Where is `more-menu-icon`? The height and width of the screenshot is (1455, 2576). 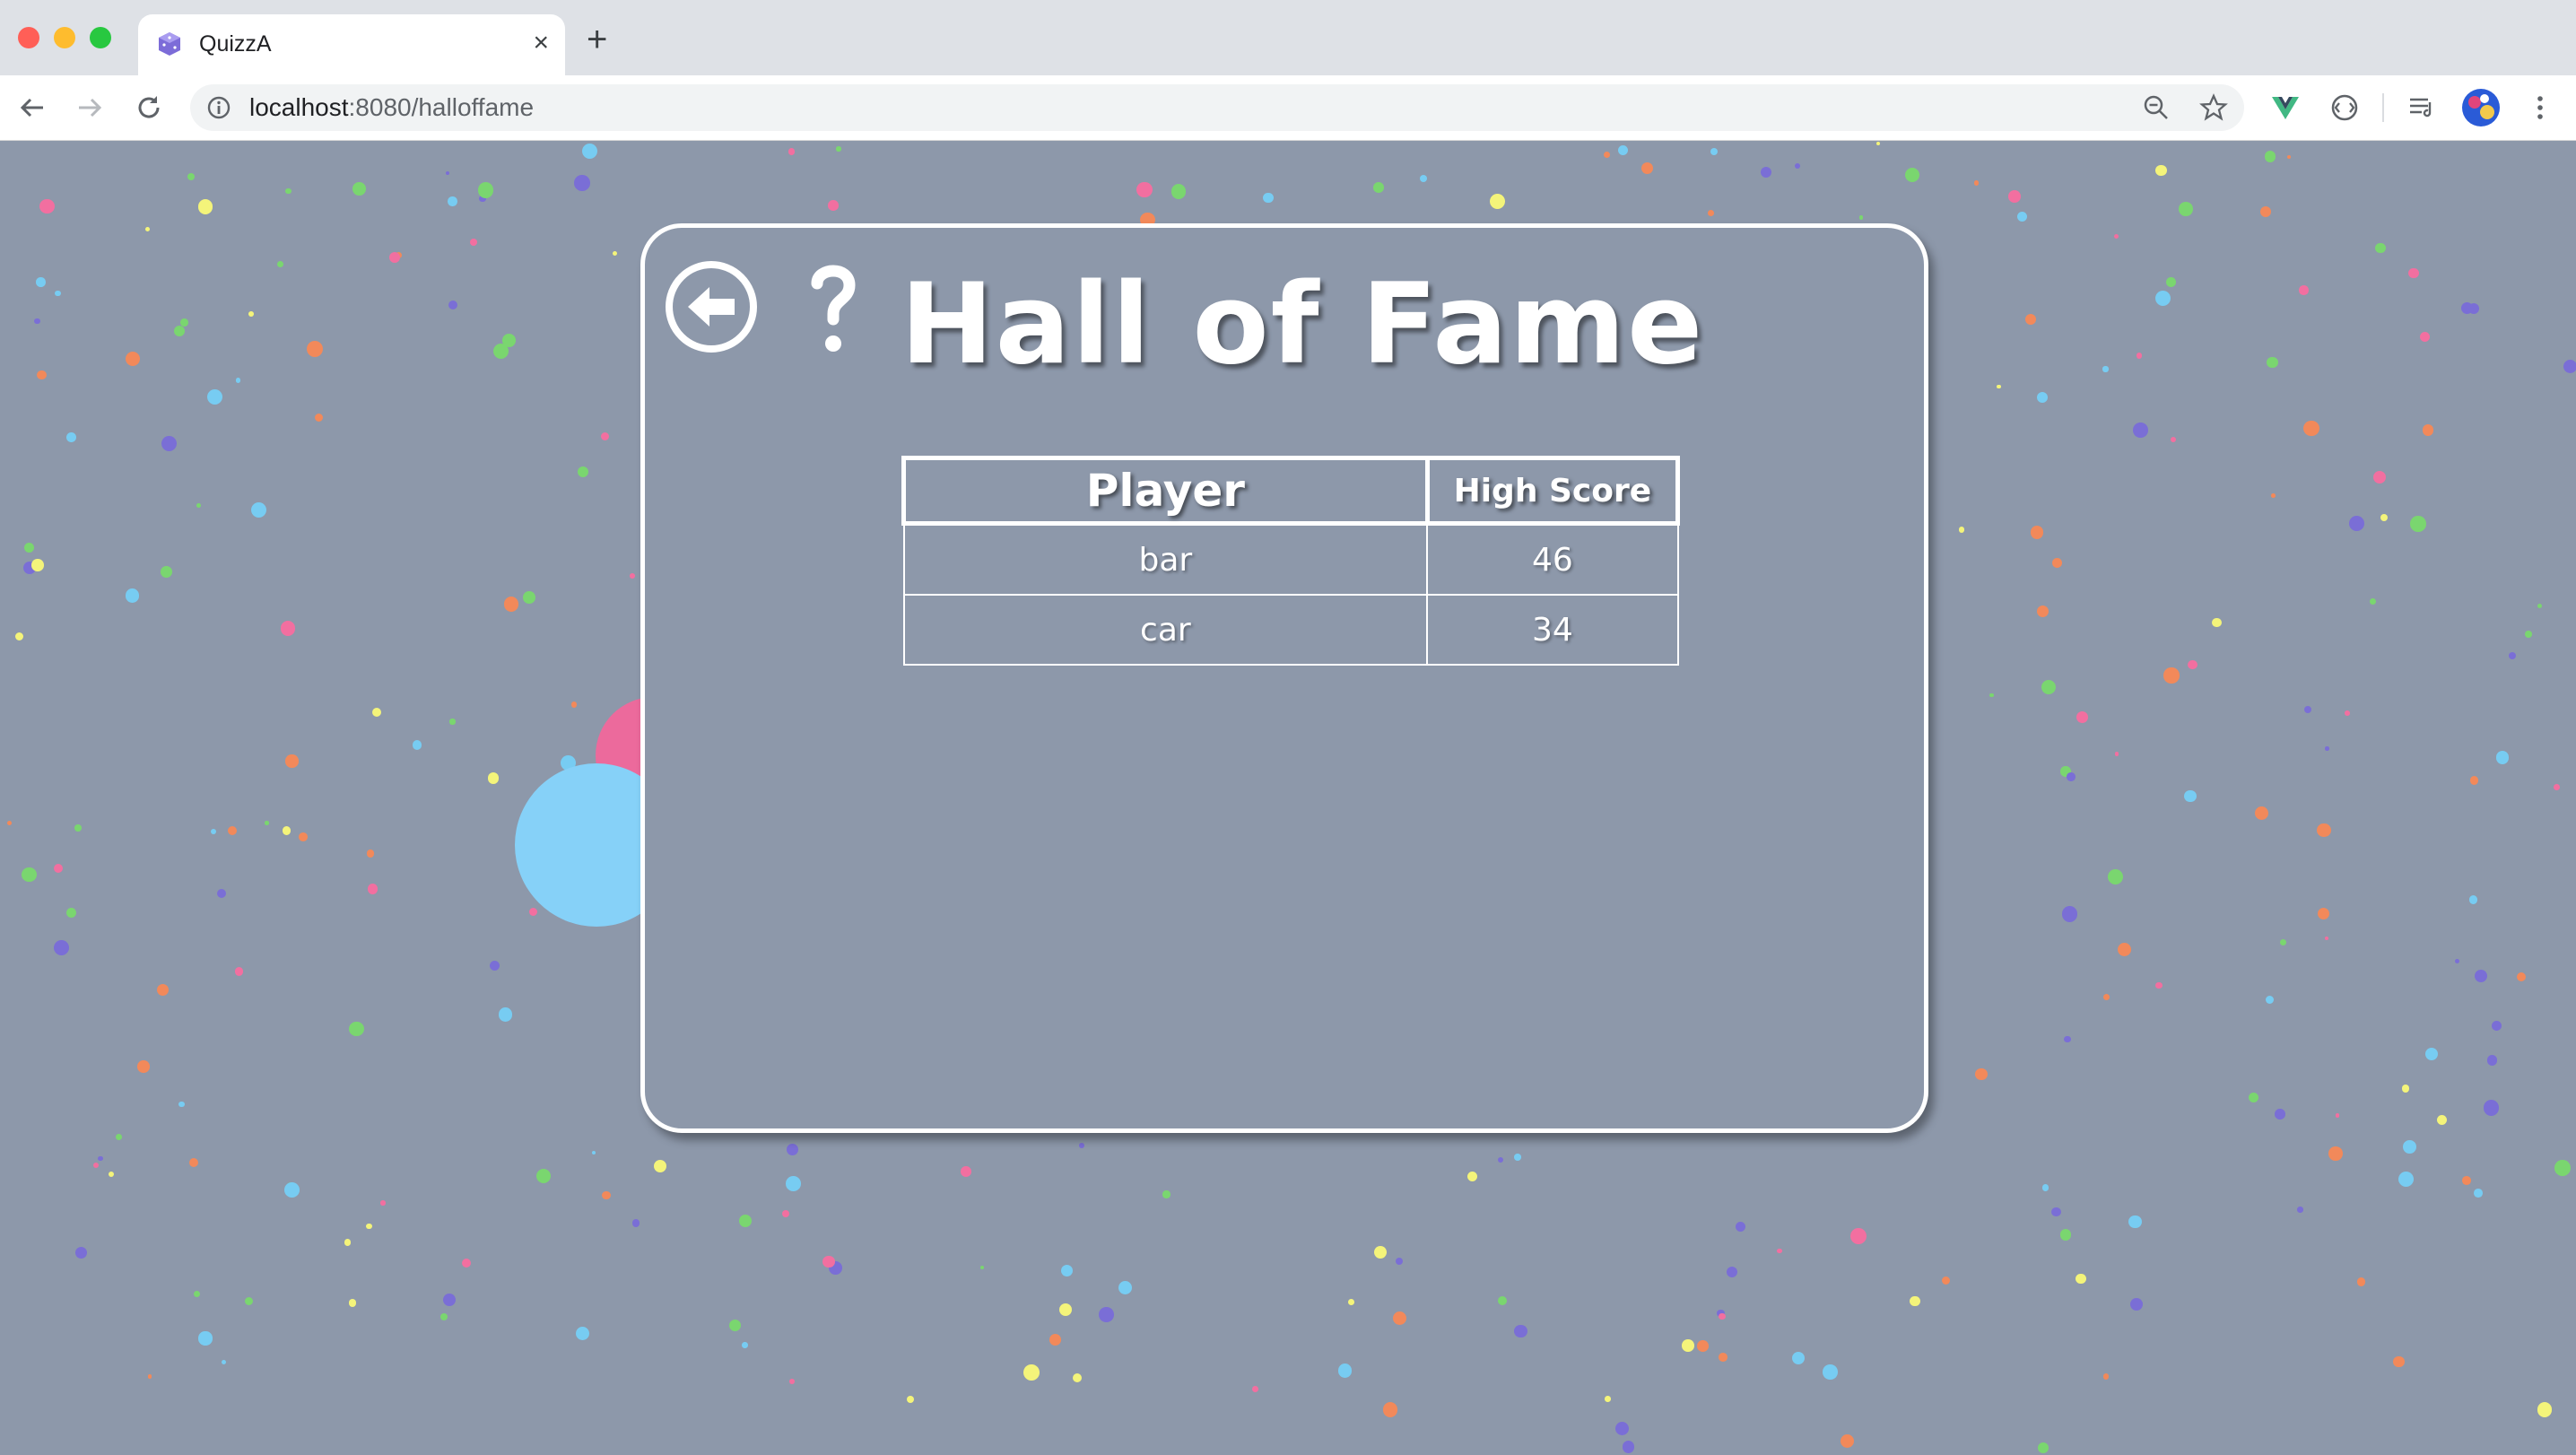 more-menu-icon is located at coordinates (2540, 107).